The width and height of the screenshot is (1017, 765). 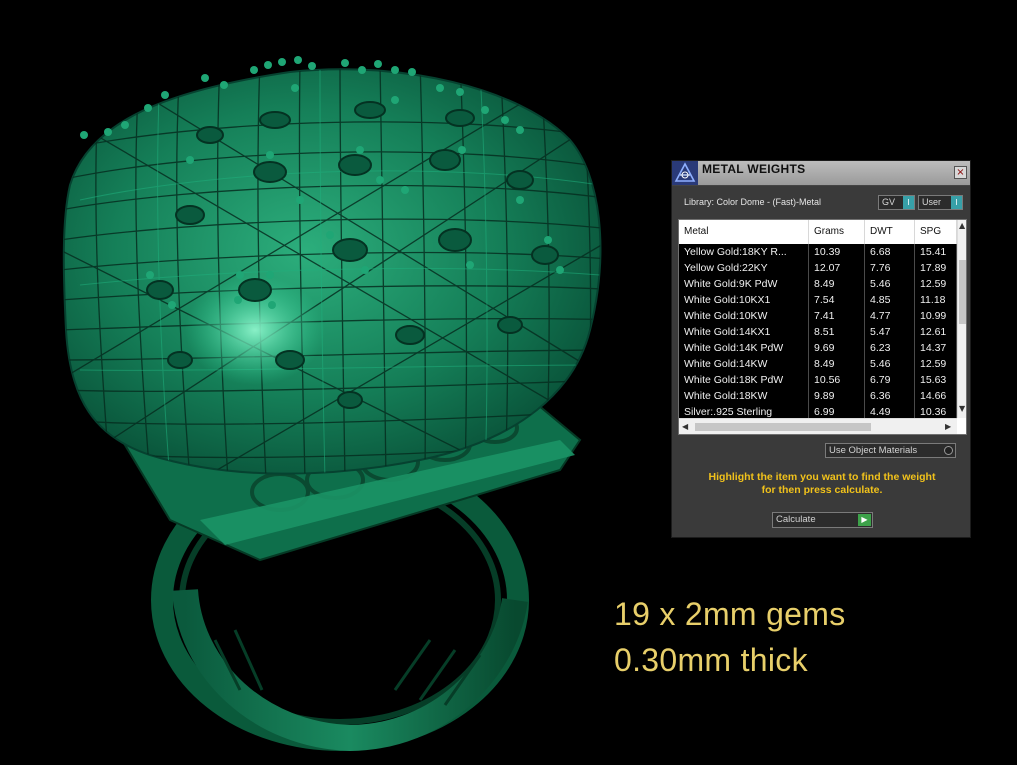 What do you see at coordinates (744, 268) in the screenshot?
I see `cell-metal: Yellow Gold:22KY` at bounding box center [744, 268].